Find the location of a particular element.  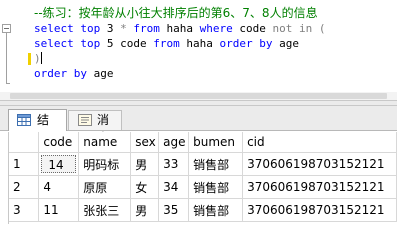

header-row: code name sex age bumen cid is located at coordinates (202, 142).